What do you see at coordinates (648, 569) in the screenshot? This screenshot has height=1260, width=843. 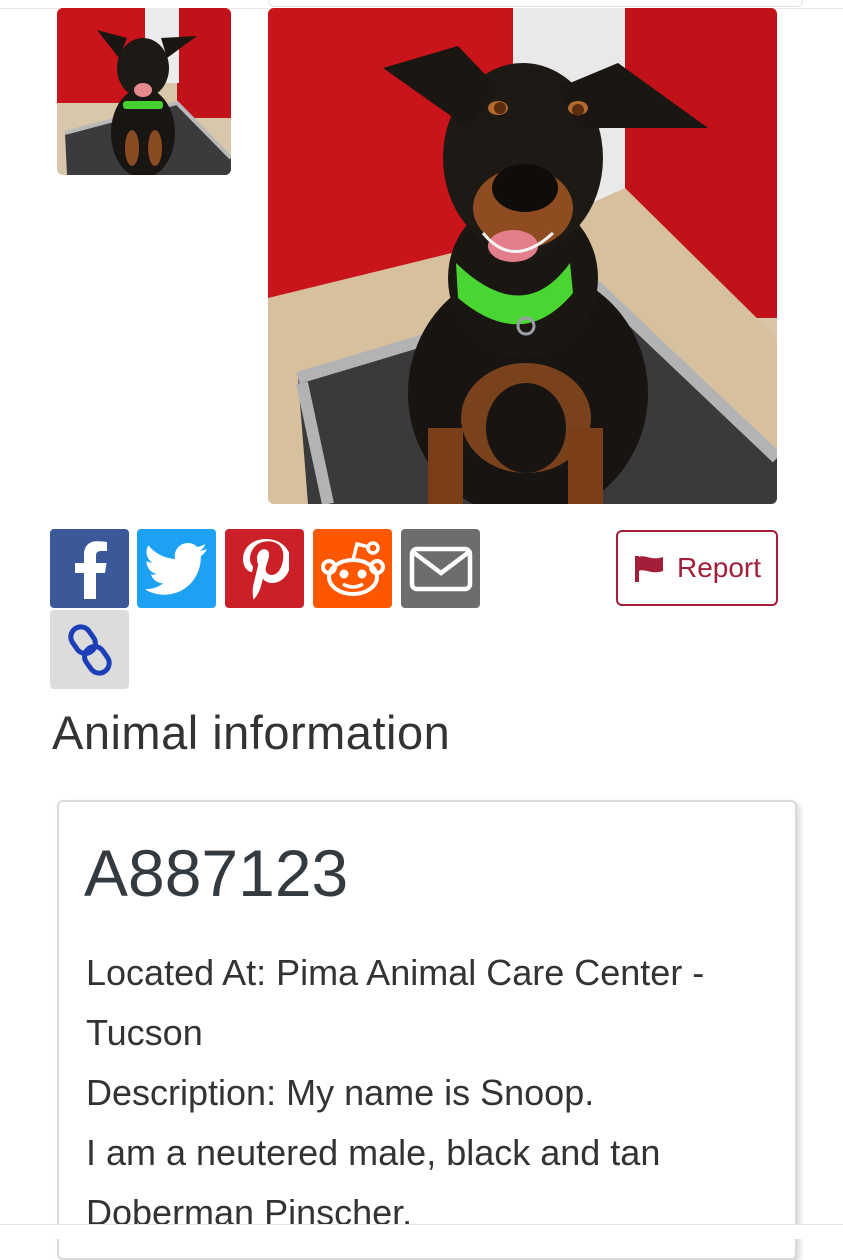 I see `flag-icon` at bounding box center [648, 569].